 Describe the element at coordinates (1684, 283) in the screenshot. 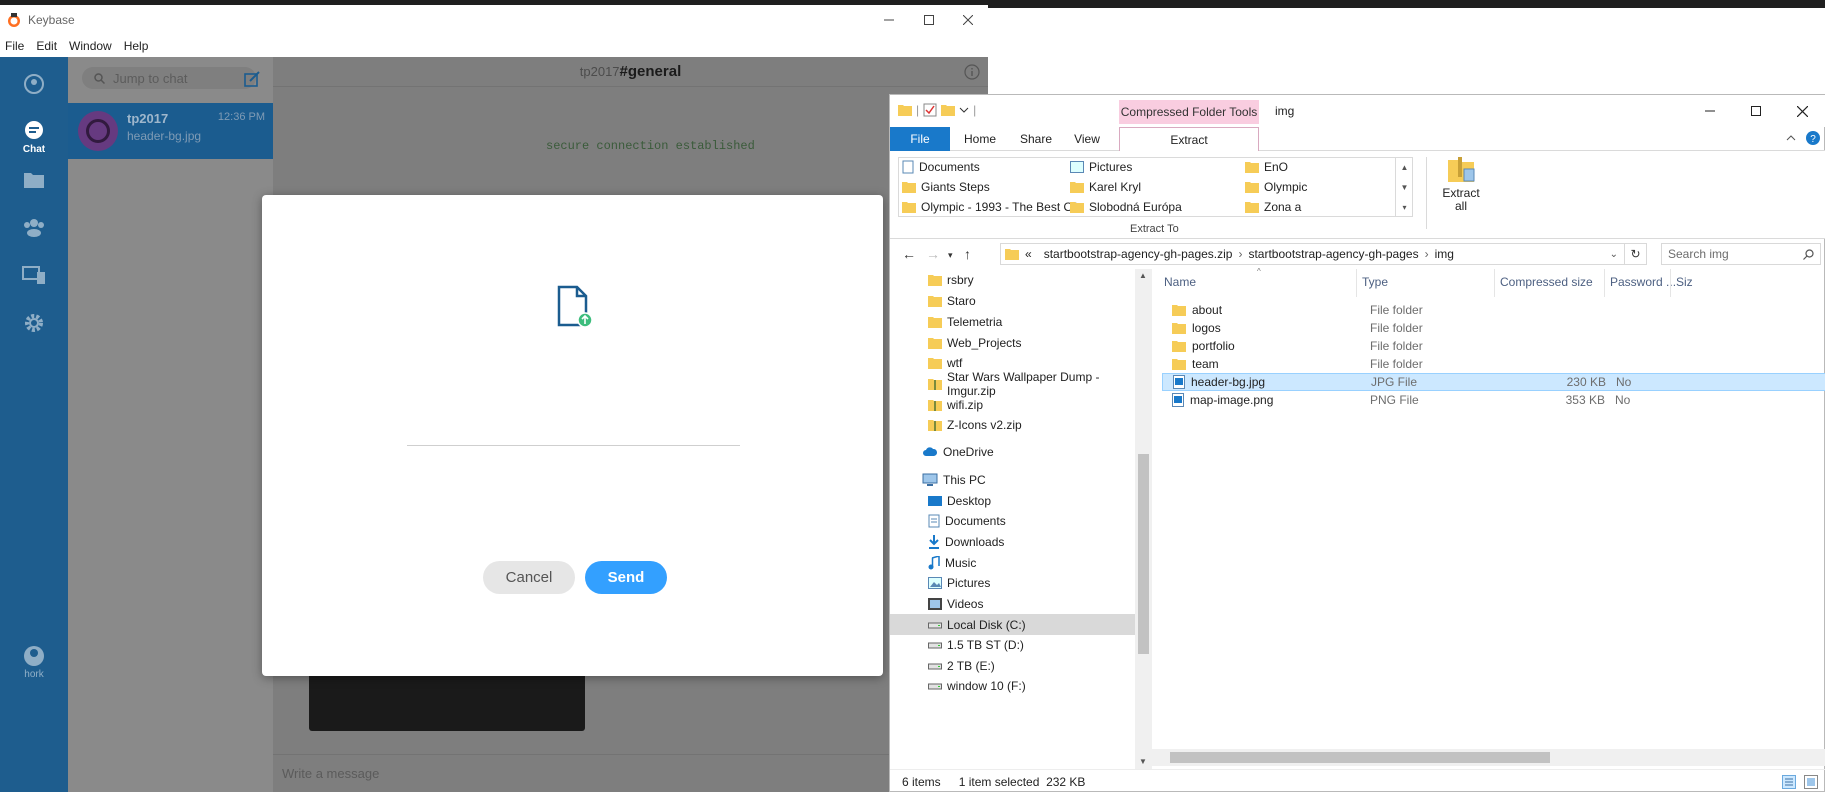

I see `column-header-size: Siz` at that location.